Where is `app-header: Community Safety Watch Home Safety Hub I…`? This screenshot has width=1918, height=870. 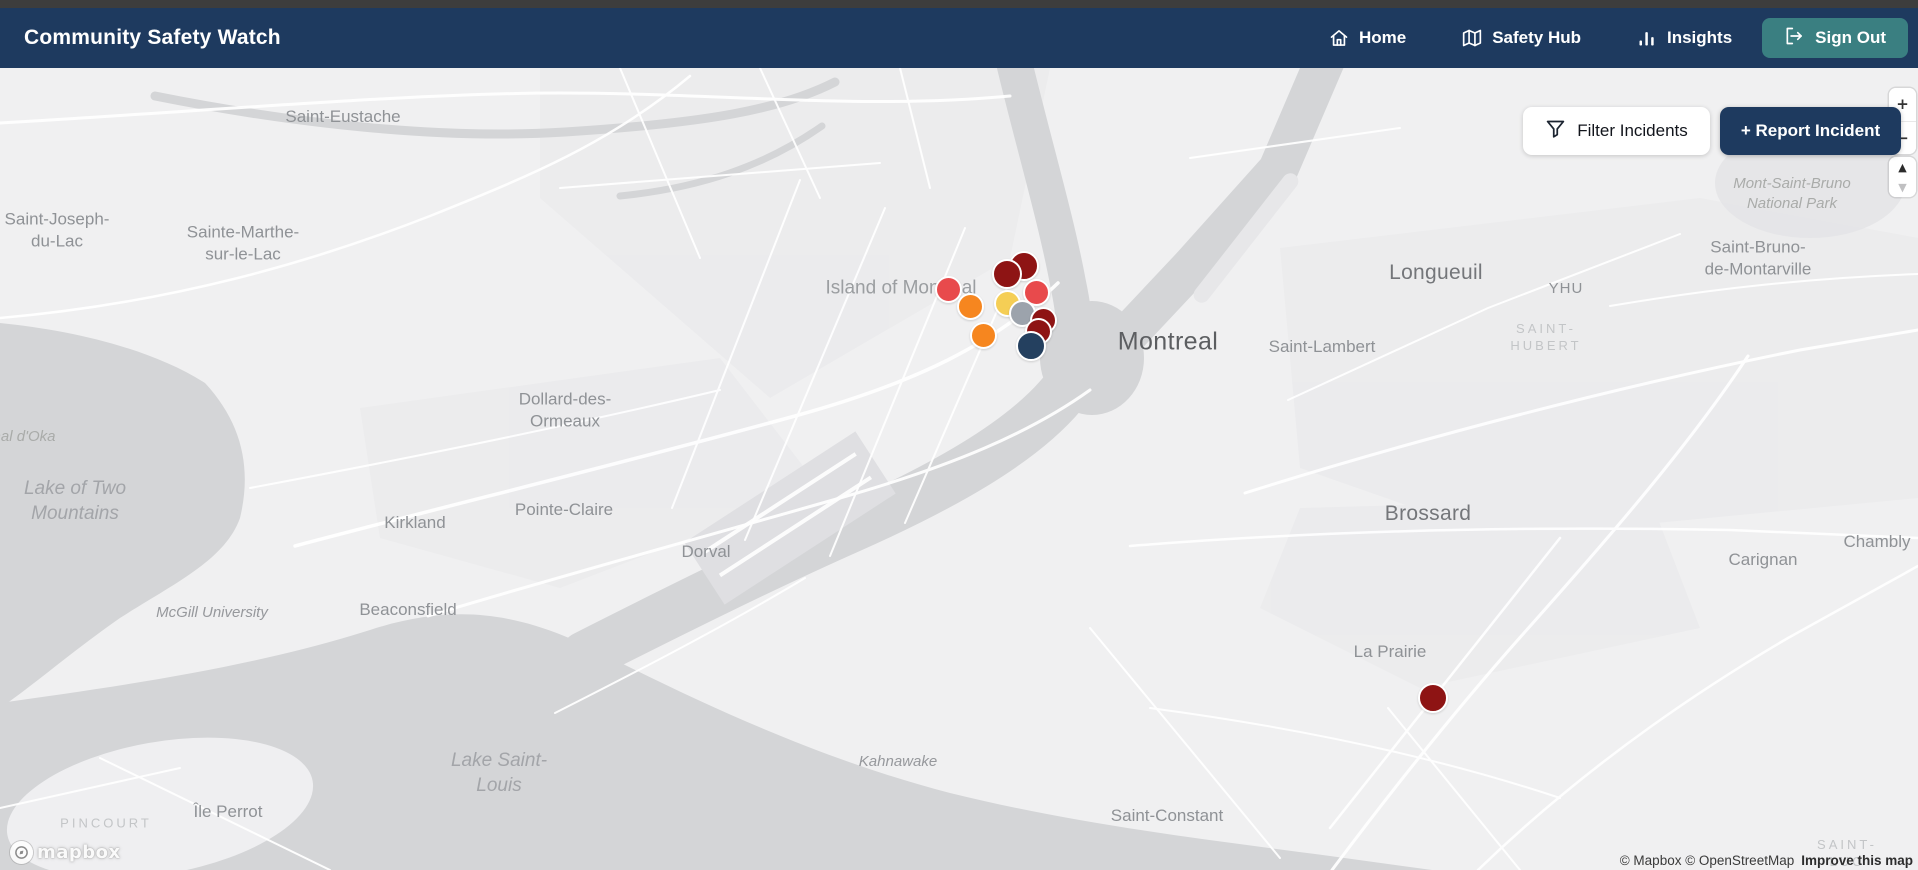 app-header: Community Safety Watch Home Safety Hub I… is located at coordinates (959, 38).